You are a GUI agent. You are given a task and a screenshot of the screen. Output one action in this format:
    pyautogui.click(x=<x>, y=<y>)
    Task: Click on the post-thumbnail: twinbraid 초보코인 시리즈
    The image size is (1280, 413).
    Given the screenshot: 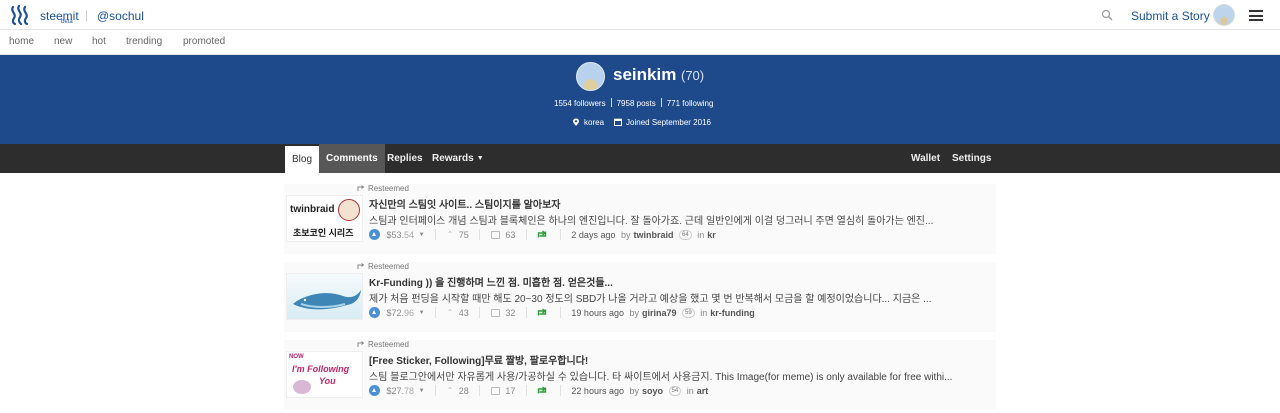 What is the action you would take?
    pyautogui.click(x=324, y=218)
    